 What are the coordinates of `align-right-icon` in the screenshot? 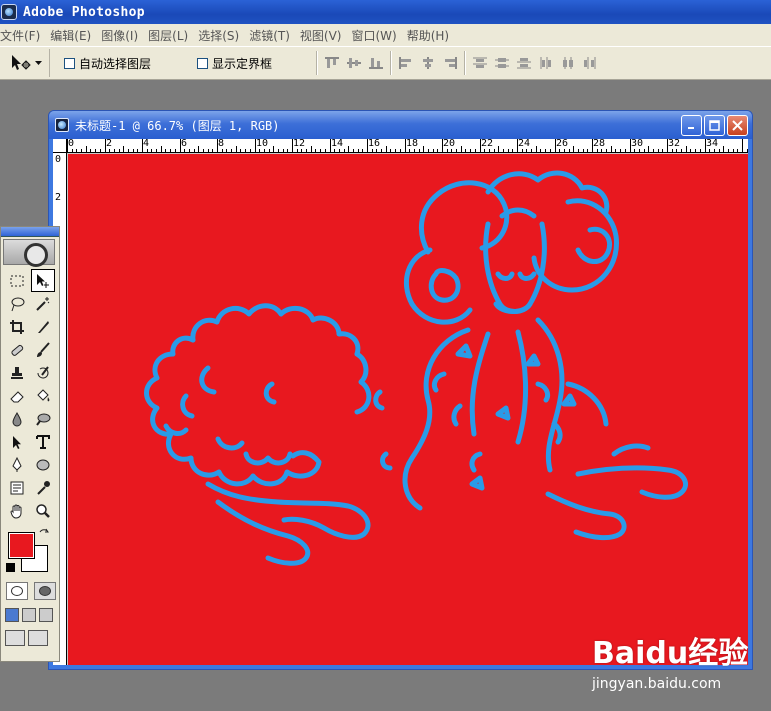 It's located at (450, 63).